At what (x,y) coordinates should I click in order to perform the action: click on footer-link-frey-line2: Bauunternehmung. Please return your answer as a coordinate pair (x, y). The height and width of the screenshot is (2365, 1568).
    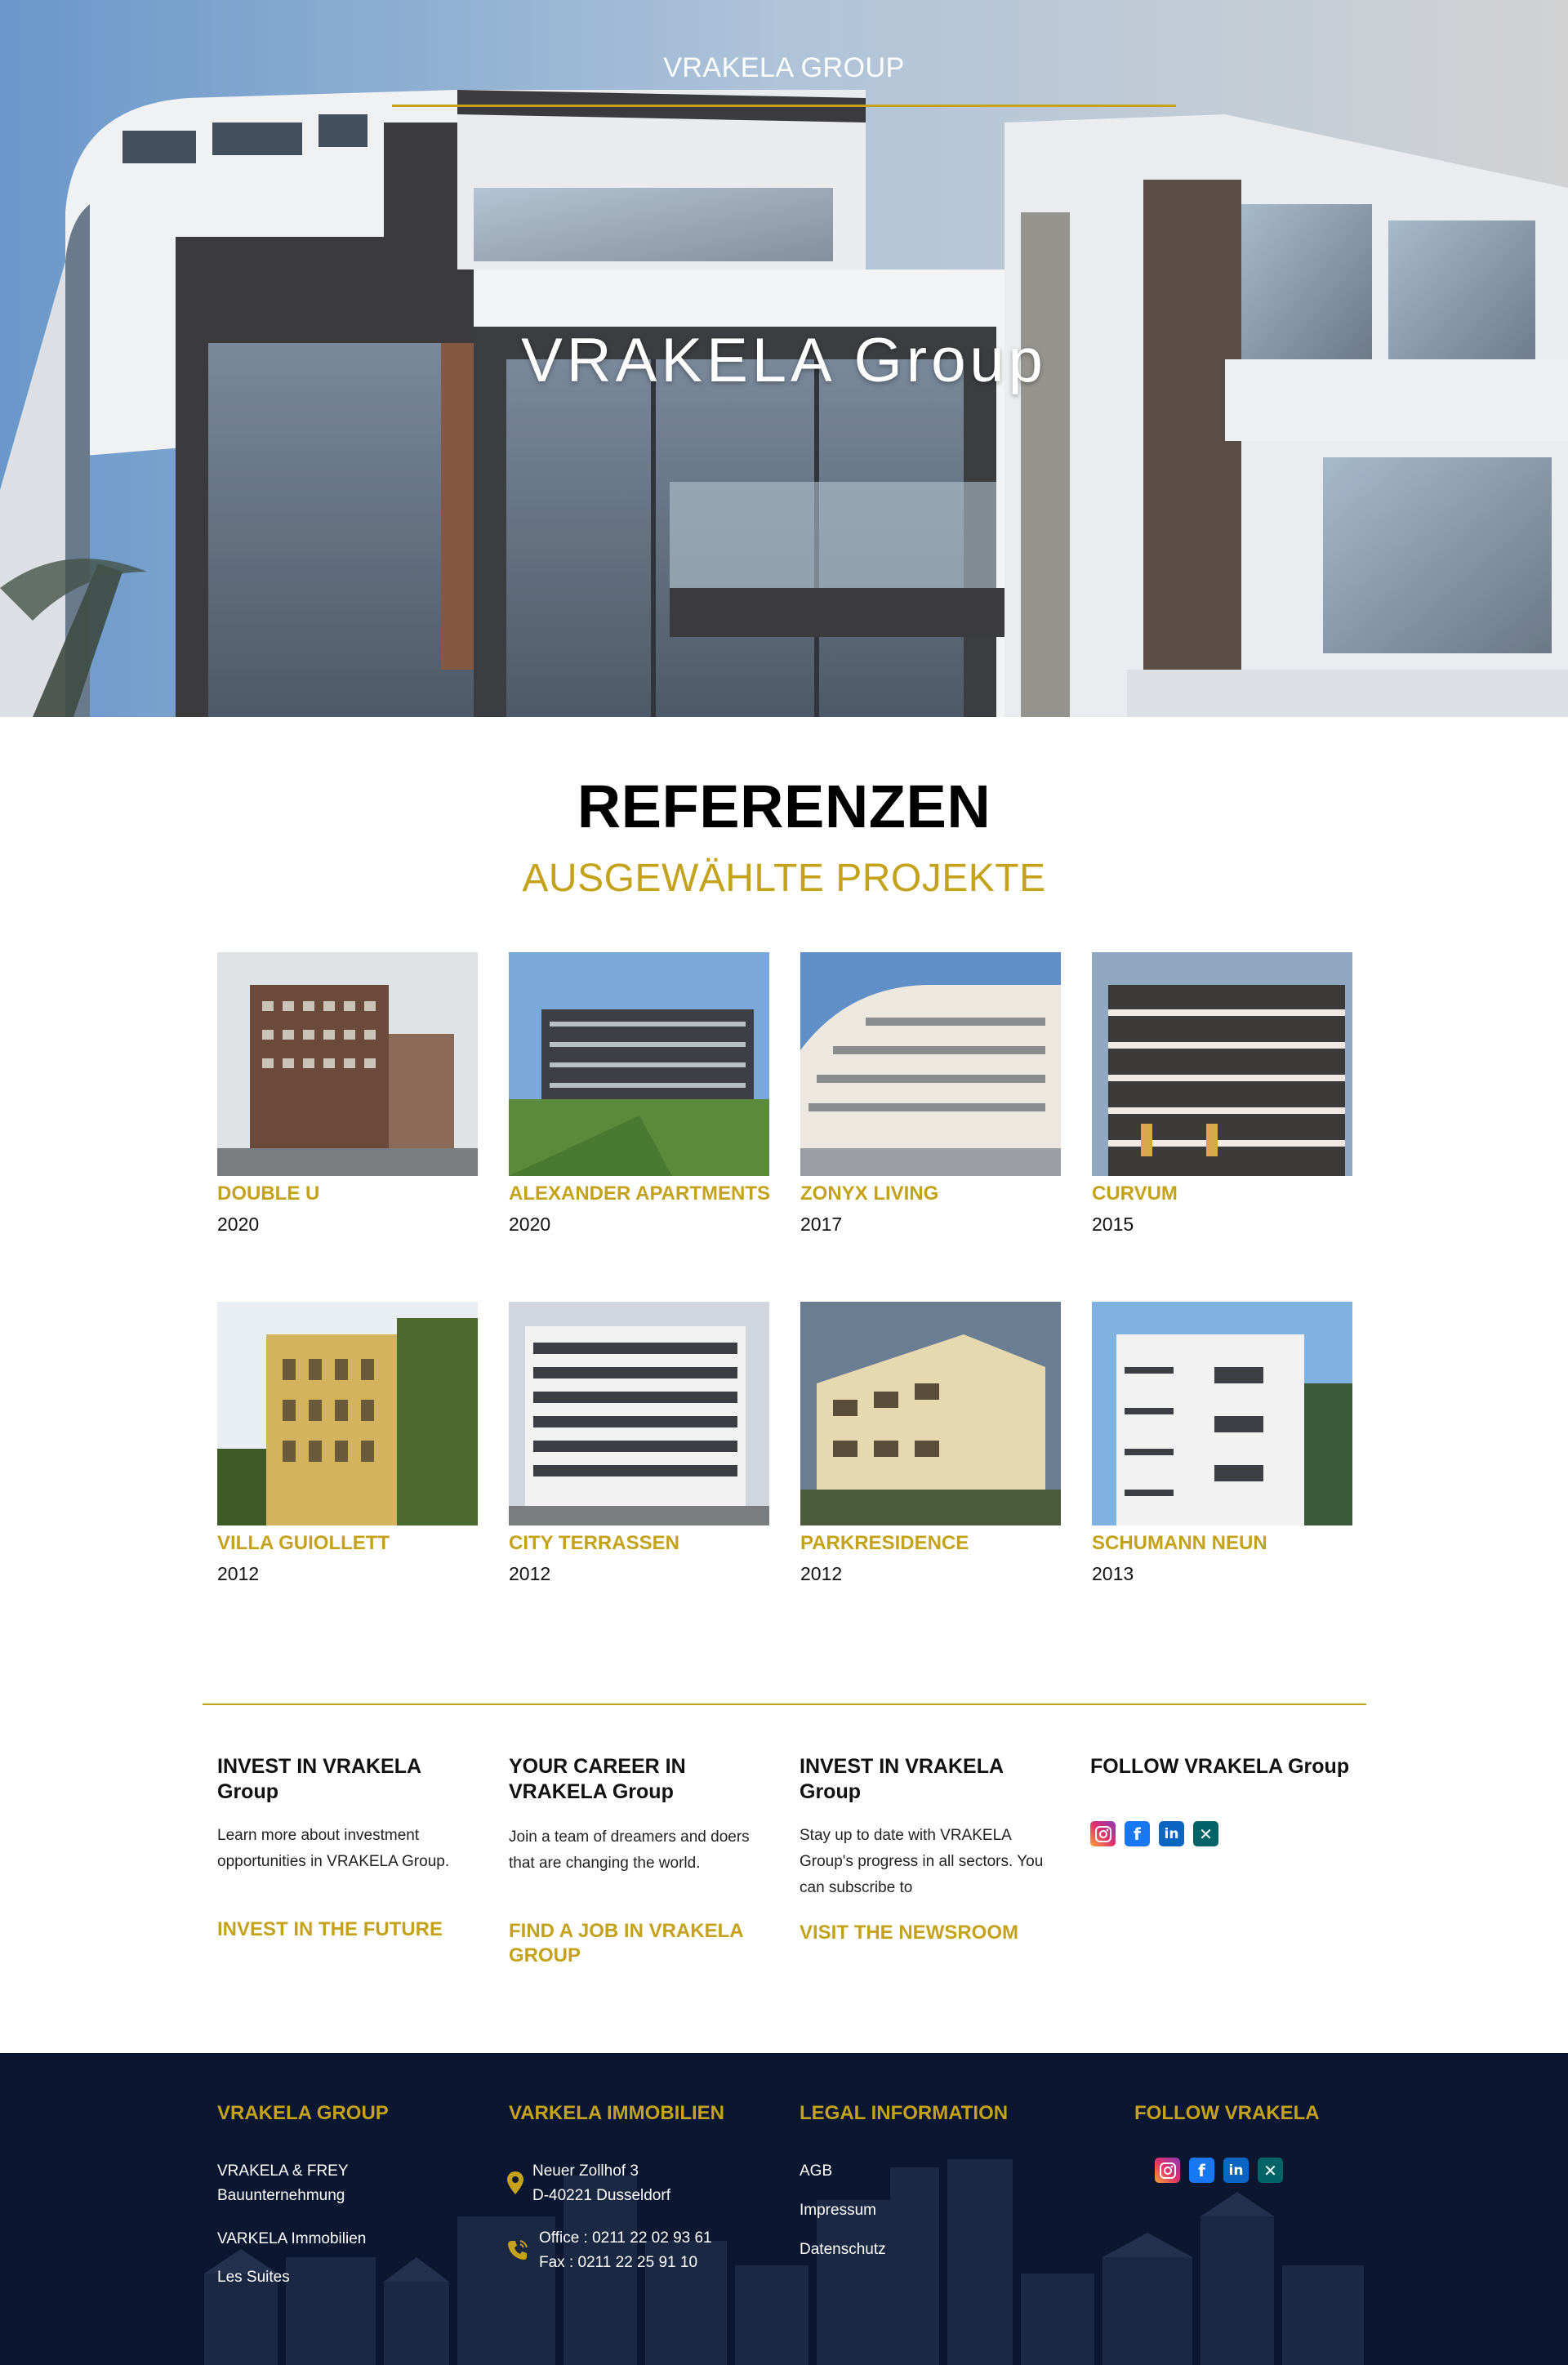
    Looking at the image, I should click on (283, 2196).